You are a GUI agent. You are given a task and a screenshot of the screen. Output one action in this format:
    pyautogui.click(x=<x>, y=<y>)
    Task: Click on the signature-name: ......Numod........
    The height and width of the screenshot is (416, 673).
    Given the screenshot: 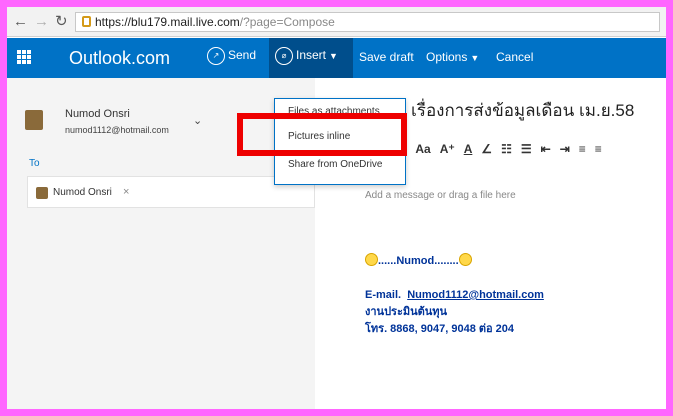 What is the action you would take?
    pyautogui.click(x=418, y=261)
    